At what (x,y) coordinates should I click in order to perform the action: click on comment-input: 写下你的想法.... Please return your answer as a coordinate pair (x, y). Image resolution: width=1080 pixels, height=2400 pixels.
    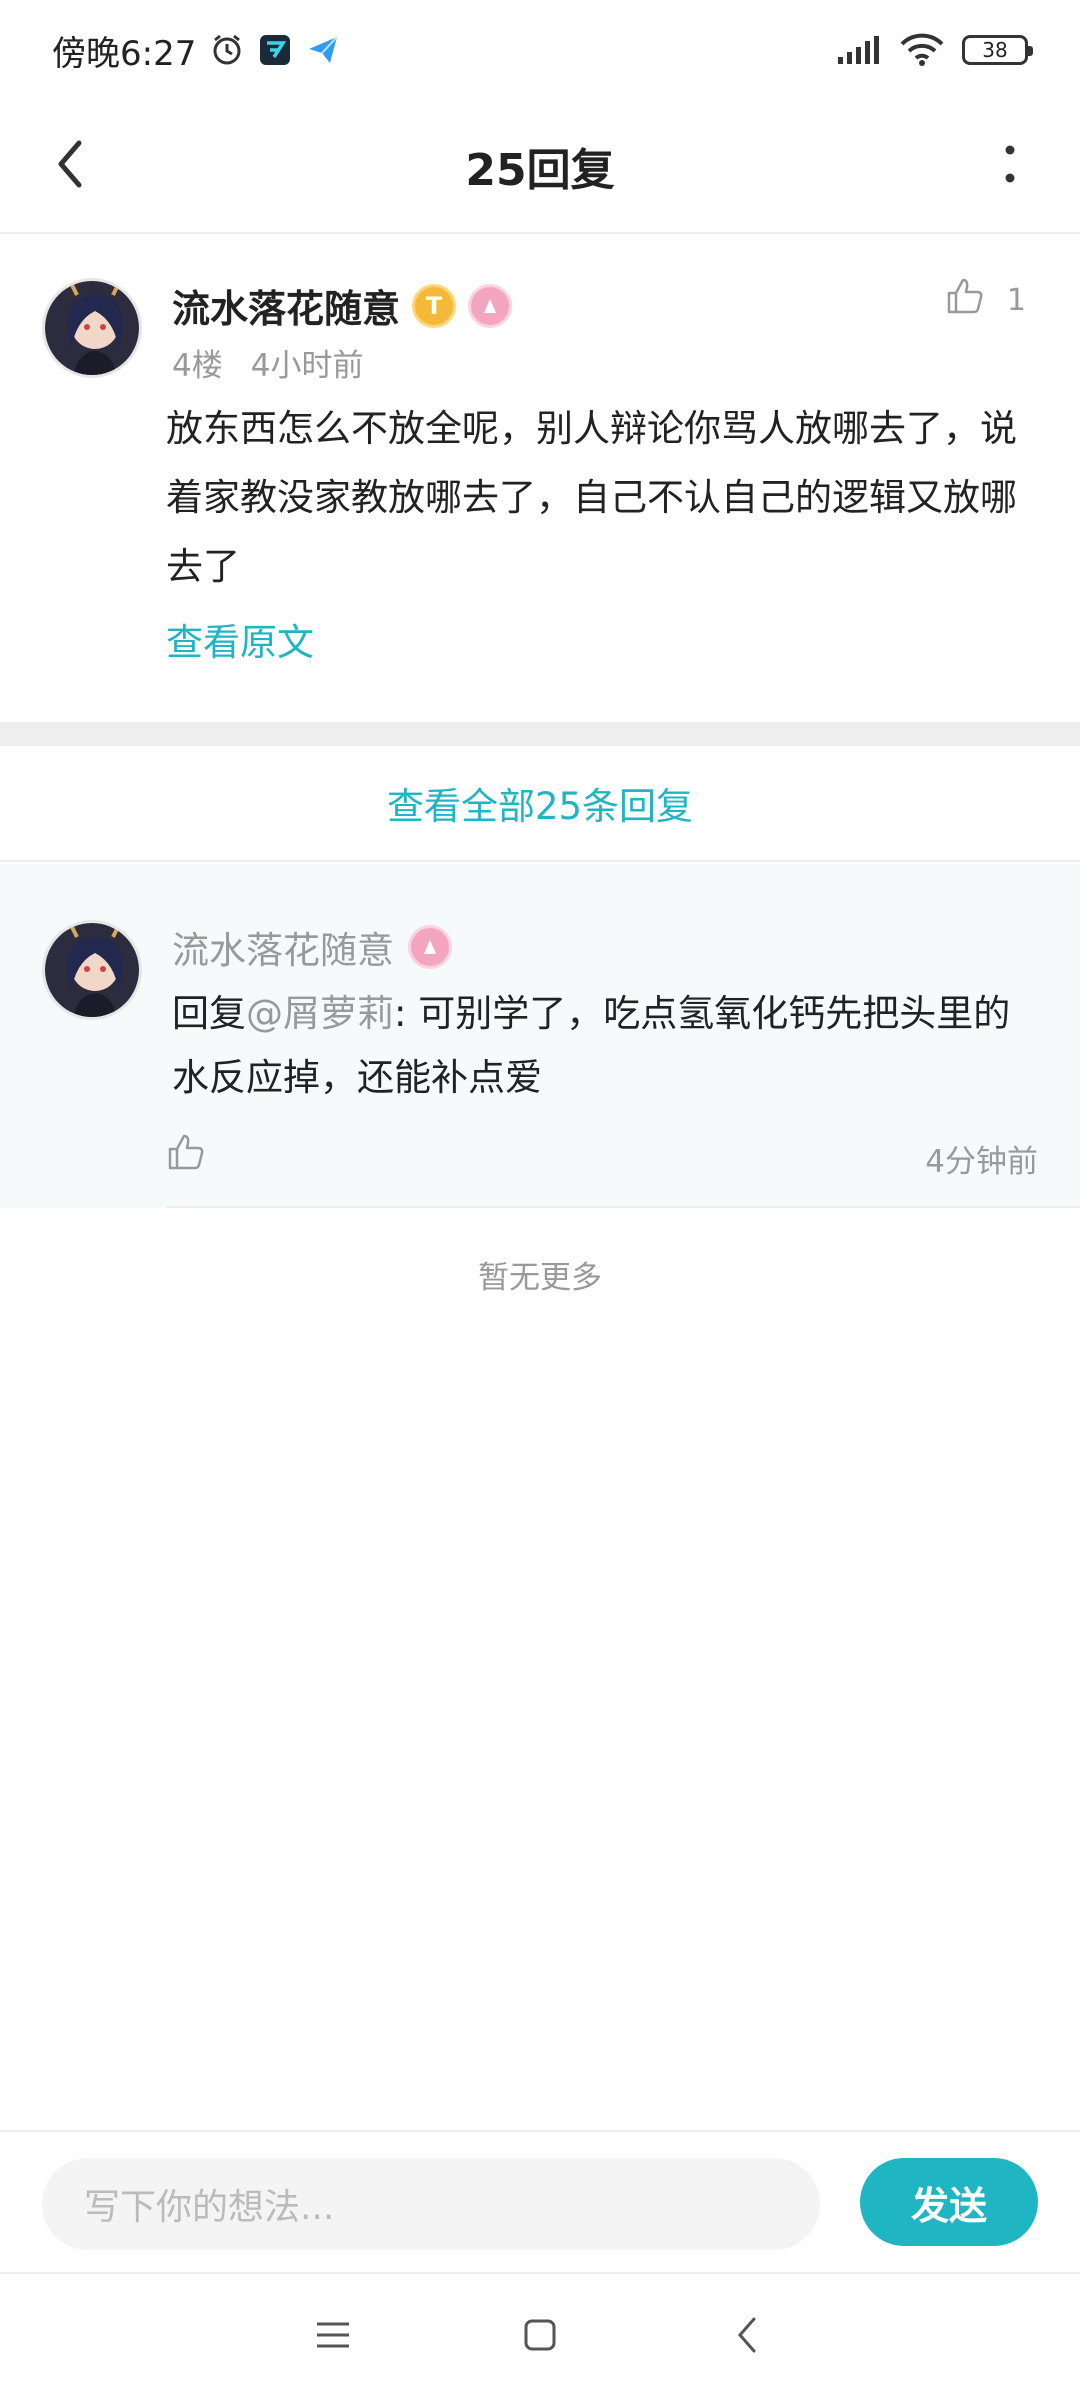
    Looking at the image, I should click on (431, 2204).